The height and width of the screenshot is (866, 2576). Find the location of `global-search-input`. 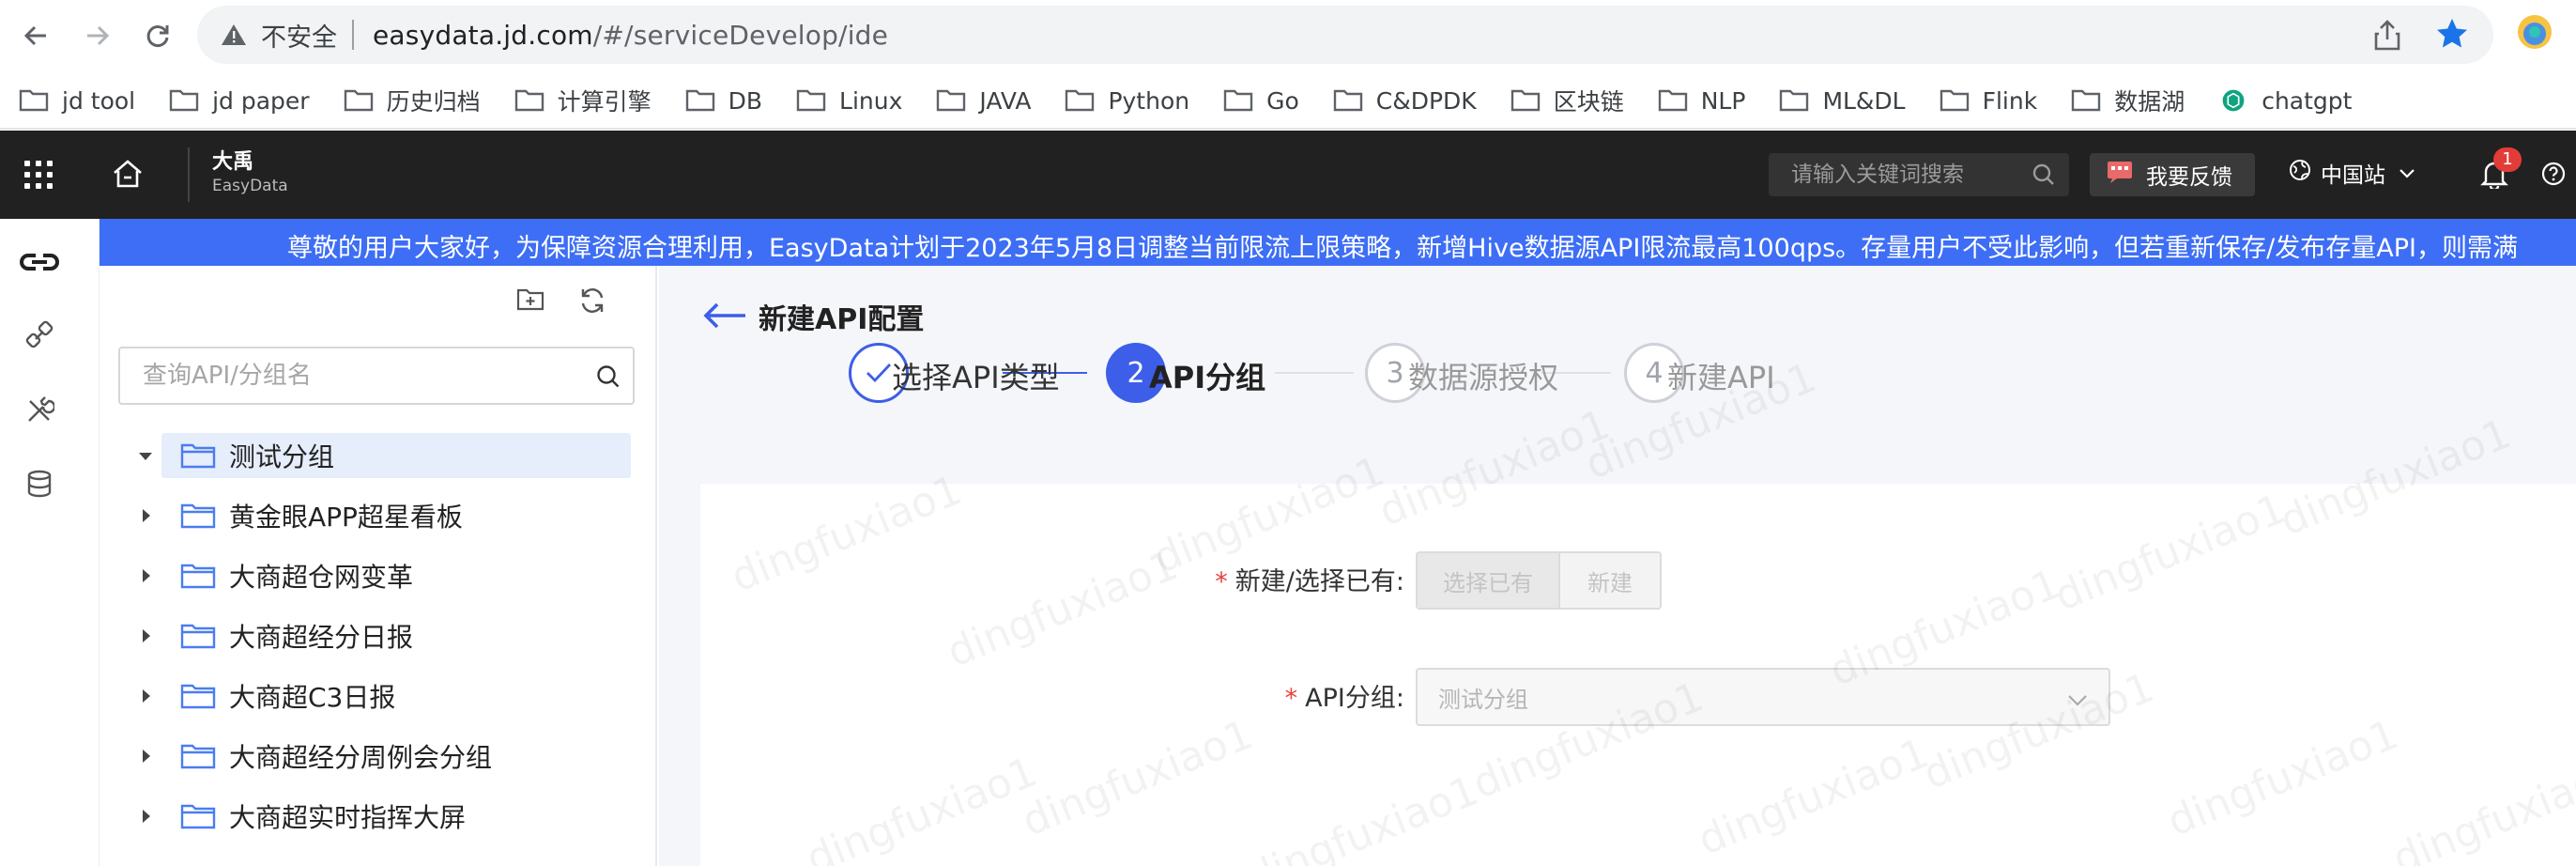

global-search-input is located at coordinates (1891, 174).